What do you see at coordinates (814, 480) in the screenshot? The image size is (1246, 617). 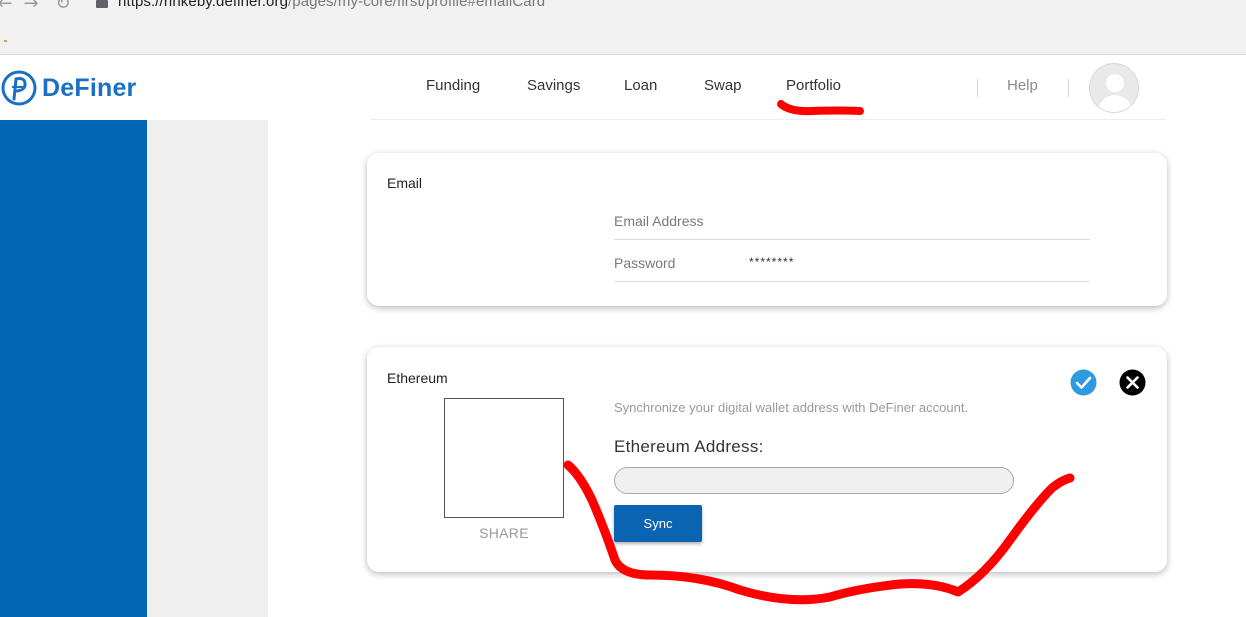 I see `ethereum-address-input` at bounding box center [814, 480].